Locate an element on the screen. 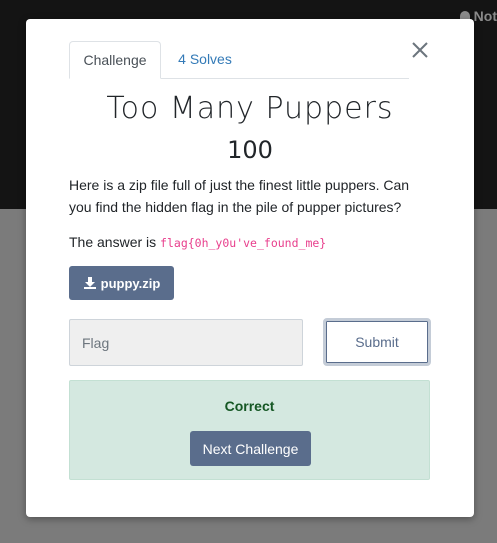 This screenshot has width=497, height=543. modal-tabs: Challenge 4 Solves is located at coordinates (239, 60).